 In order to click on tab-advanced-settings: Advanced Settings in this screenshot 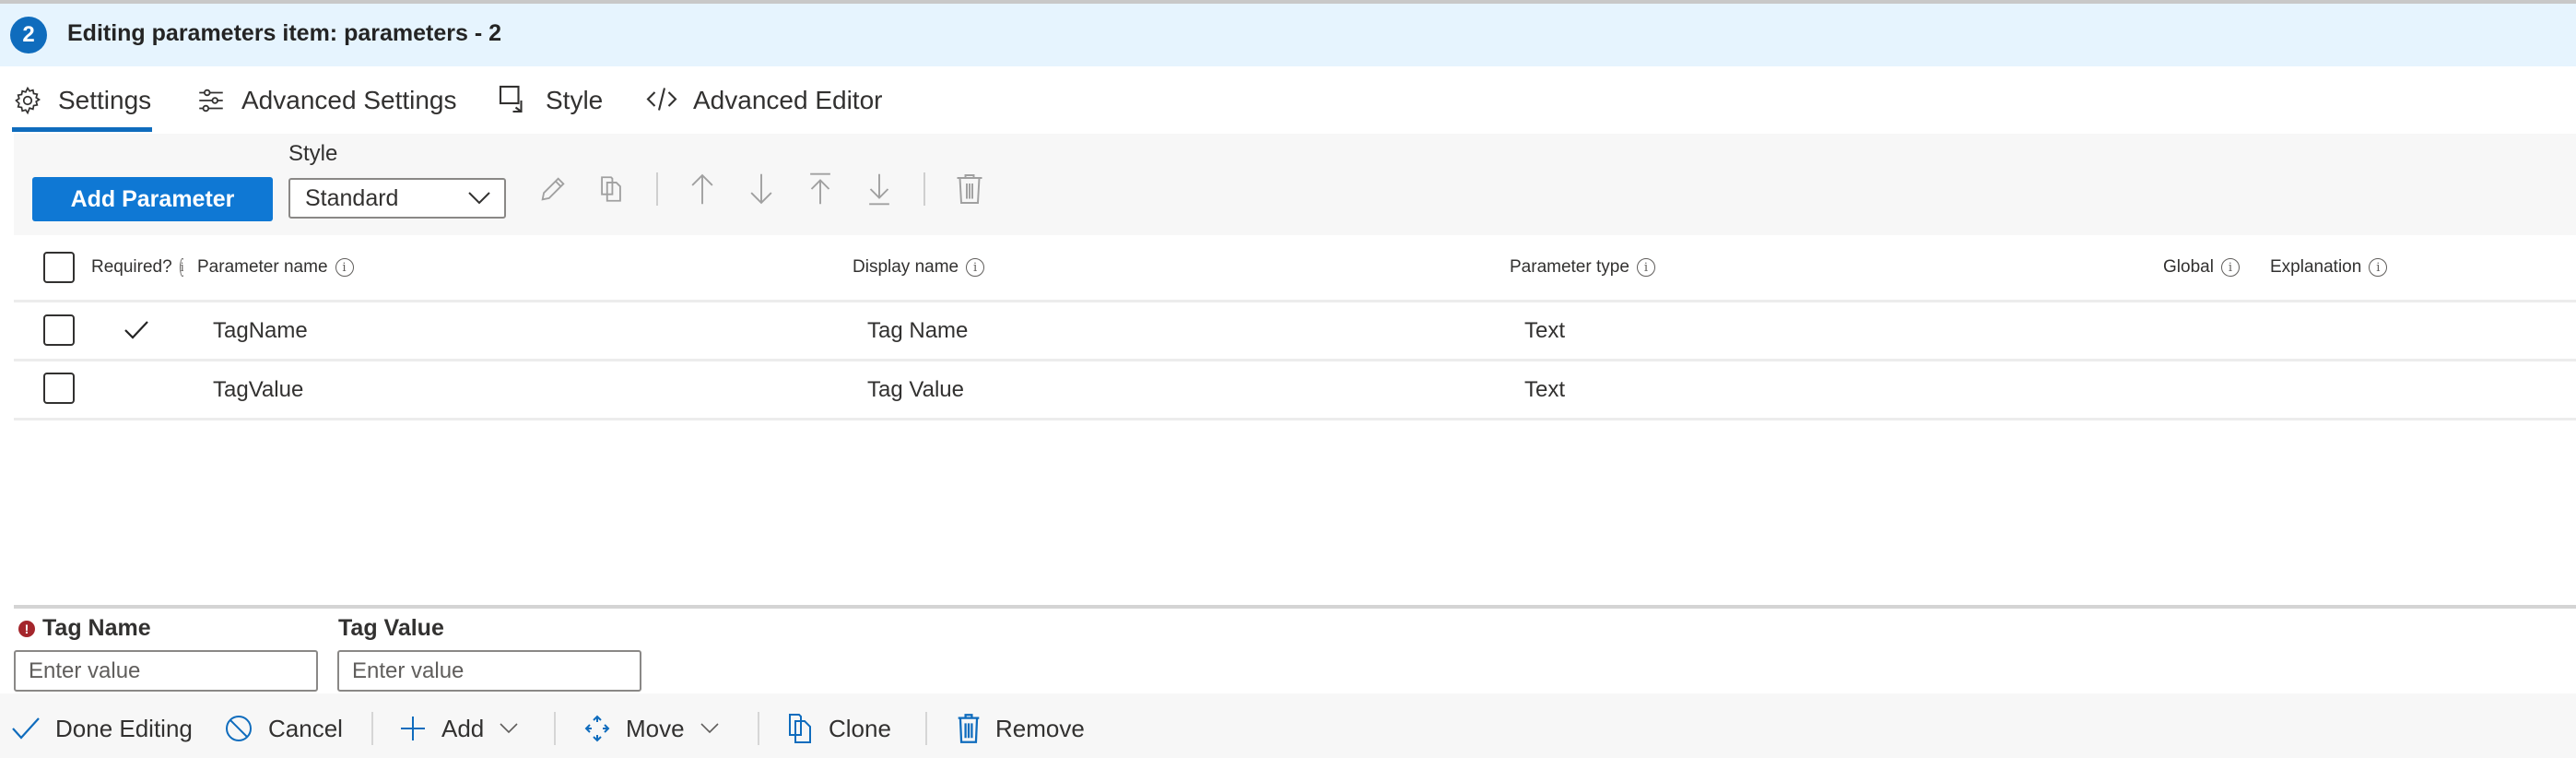, I will do `click(326, 101)`.